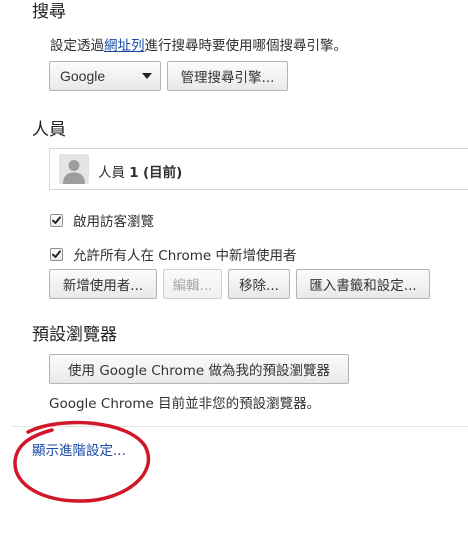  What do you see at coordinates (199, 369) in the screenshot?
I see `make-default-browser-button: 使用 Google Chrome 做為我的預設瀏覽器` at bounding box center [199, 369].